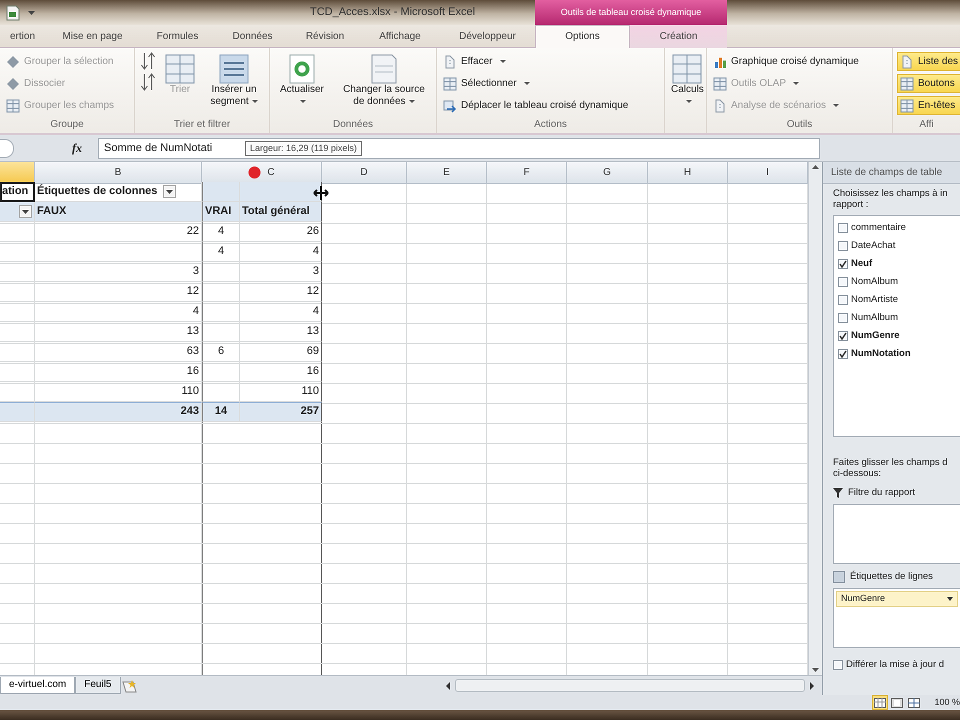 Image resolution: width=960 pixels, height=720 pixels. What do you see at coordinates (535, 61) in the screenshot?
I see `ribbon-button: Effacer` at bounding box center [535, 61].